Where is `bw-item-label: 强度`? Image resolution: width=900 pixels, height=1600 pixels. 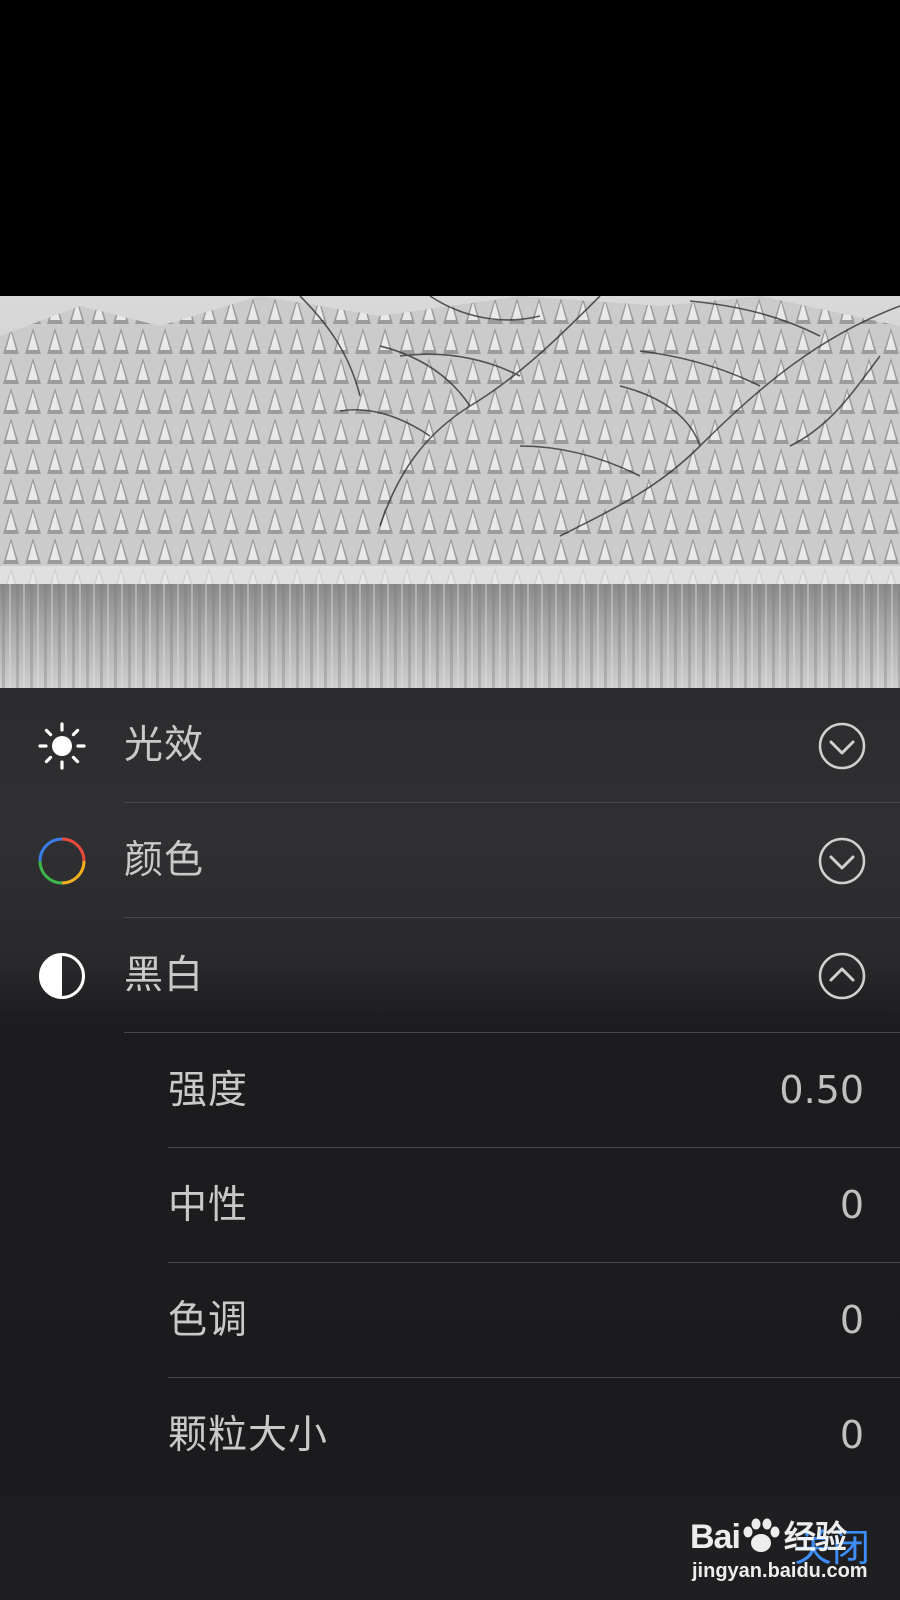
bw-item-label: 强度 is located at coordinates (208, 1090).